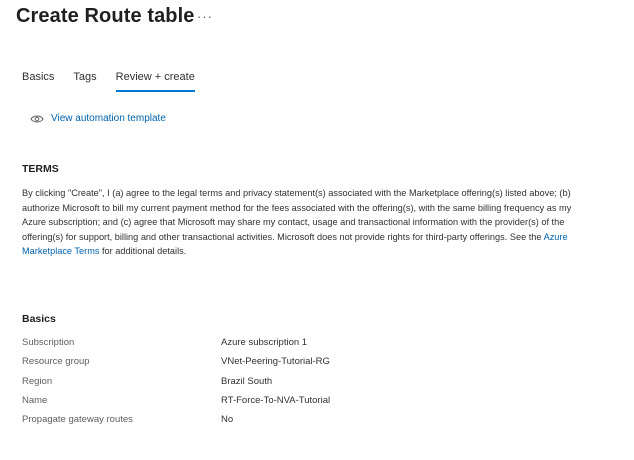  Describe the element at coordinates (105, 16) in the screenshot. I see `page-title: Create Route table` at that location.